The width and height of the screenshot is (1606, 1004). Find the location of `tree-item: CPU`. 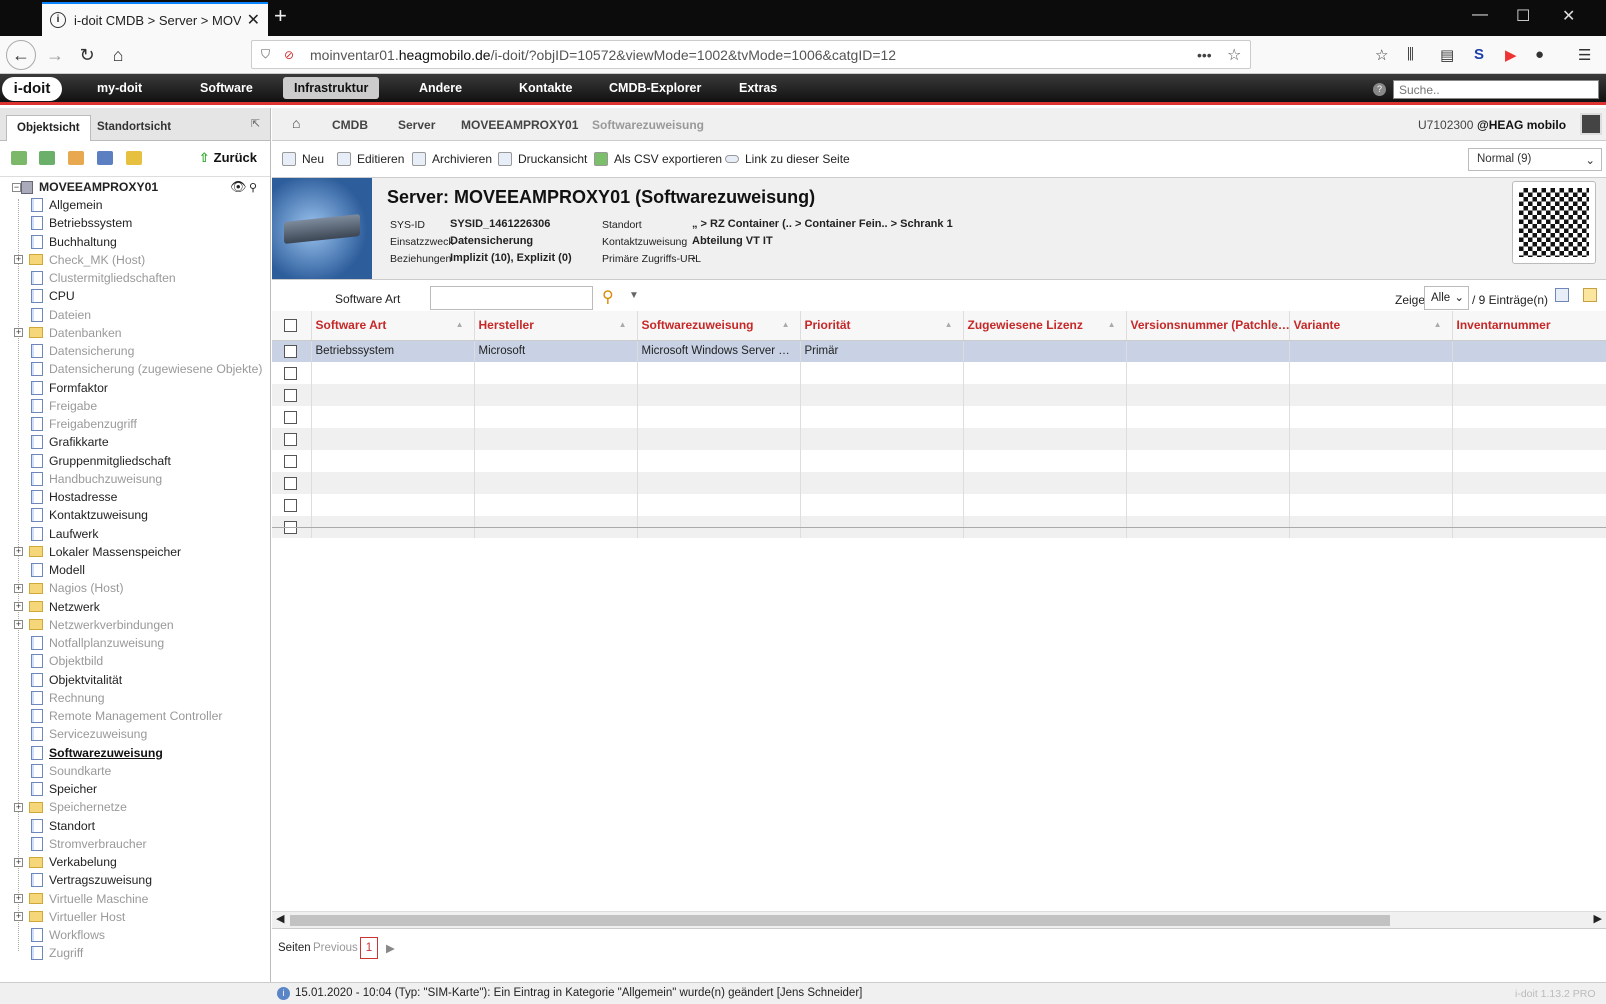

tree-item: CPU is located at coordinates (37, 296).